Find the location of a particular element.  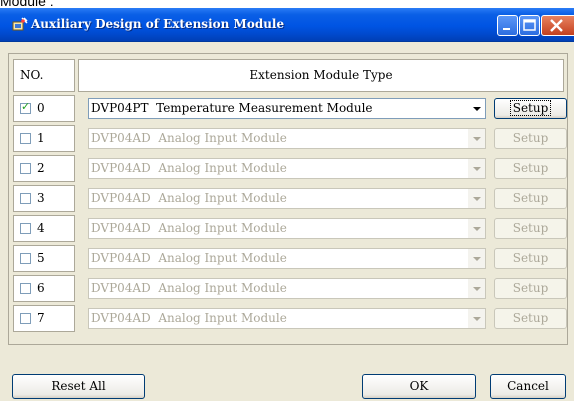

row-number: 1 is located at coordinates (41, 138).